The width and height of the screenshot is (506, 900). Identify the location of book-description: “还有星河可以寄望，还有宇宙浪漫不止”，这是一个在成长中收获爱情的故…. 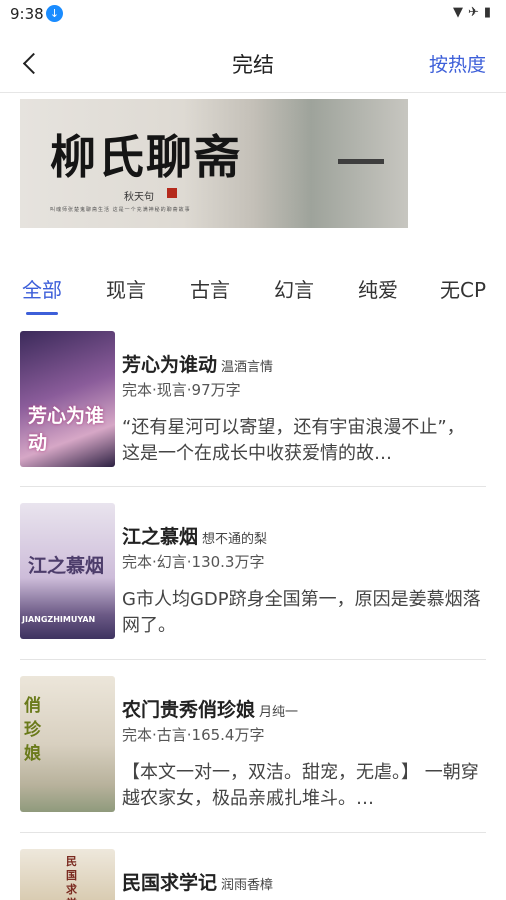
(293, 440).